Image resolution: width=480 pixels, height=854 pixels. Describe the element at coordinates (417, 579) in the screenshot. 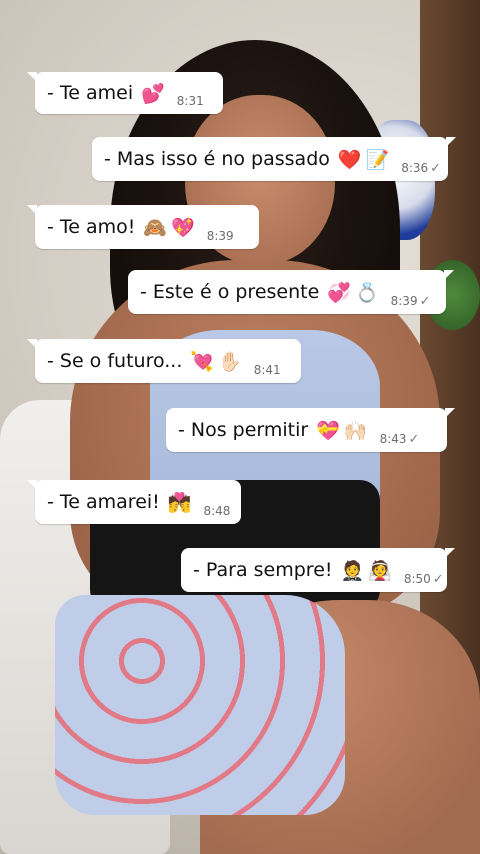

I see `message-time: 8:50` at that location.